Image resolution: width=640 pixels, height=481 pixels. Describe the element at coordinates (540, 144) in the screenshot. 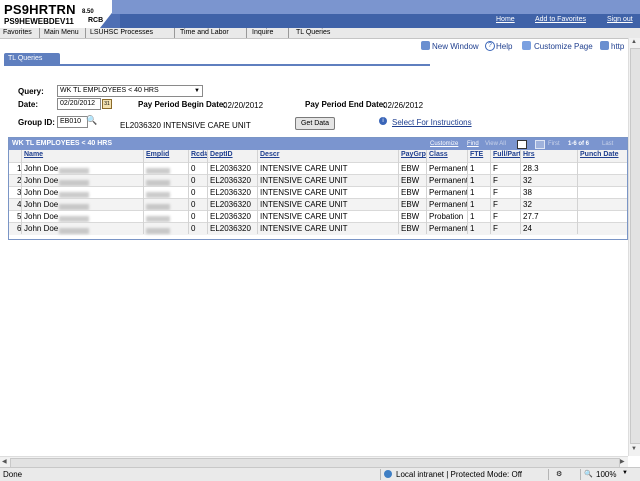

I see `grid-view-icon` at that location.